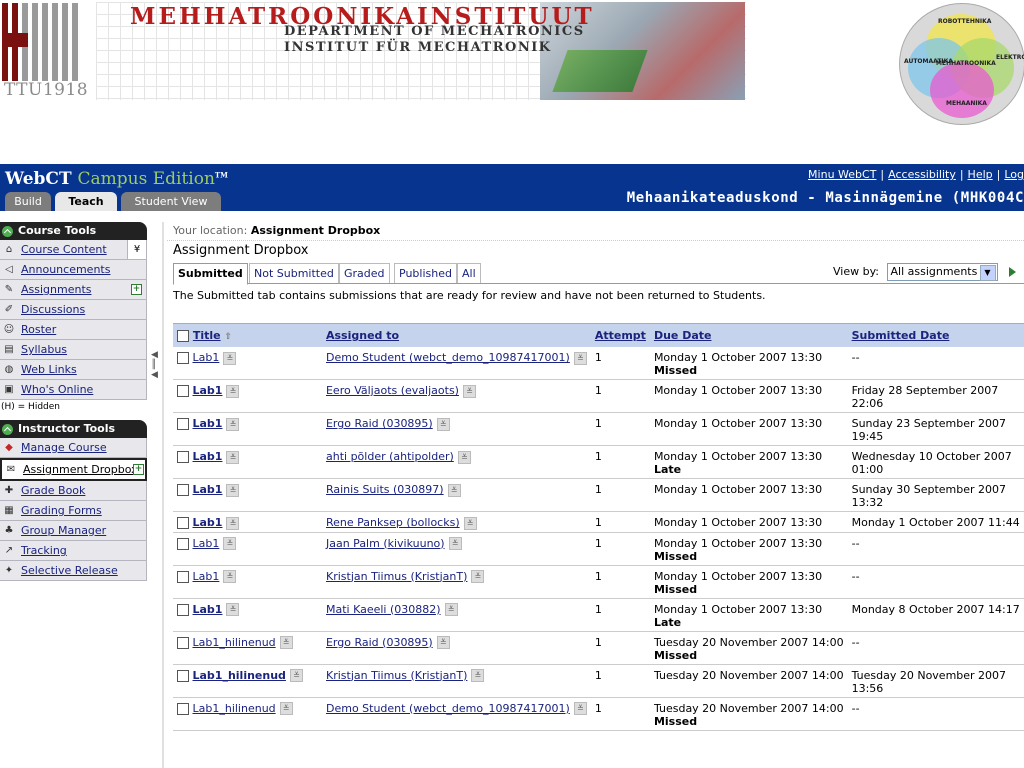  What do you see at coordinates (155, 370) in the screenshot?
I see `sidebar-collapse-handle: ◀ ║ ◀` at bounding box center [155, 370].